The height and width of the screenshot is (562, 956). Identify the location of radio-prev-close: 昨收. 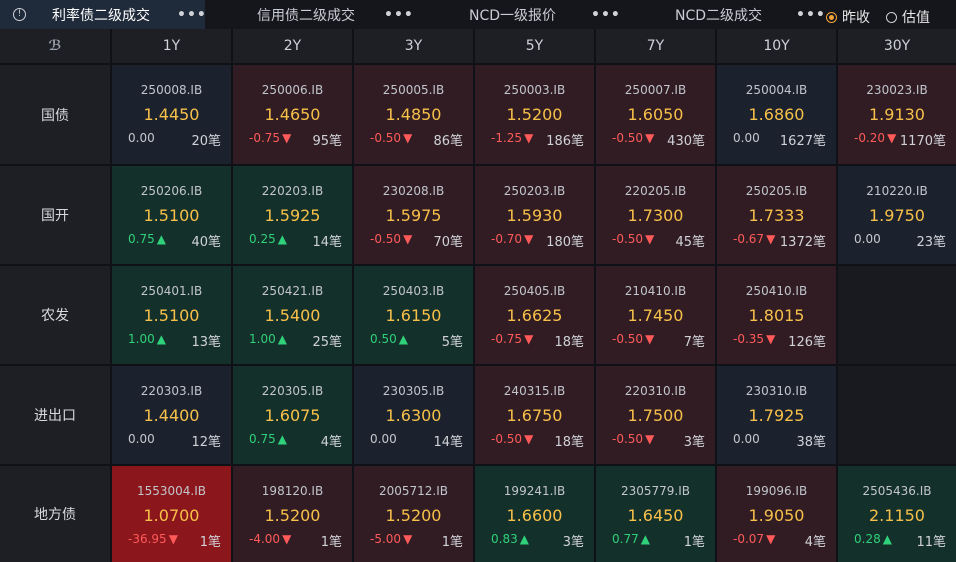
(848, 17).